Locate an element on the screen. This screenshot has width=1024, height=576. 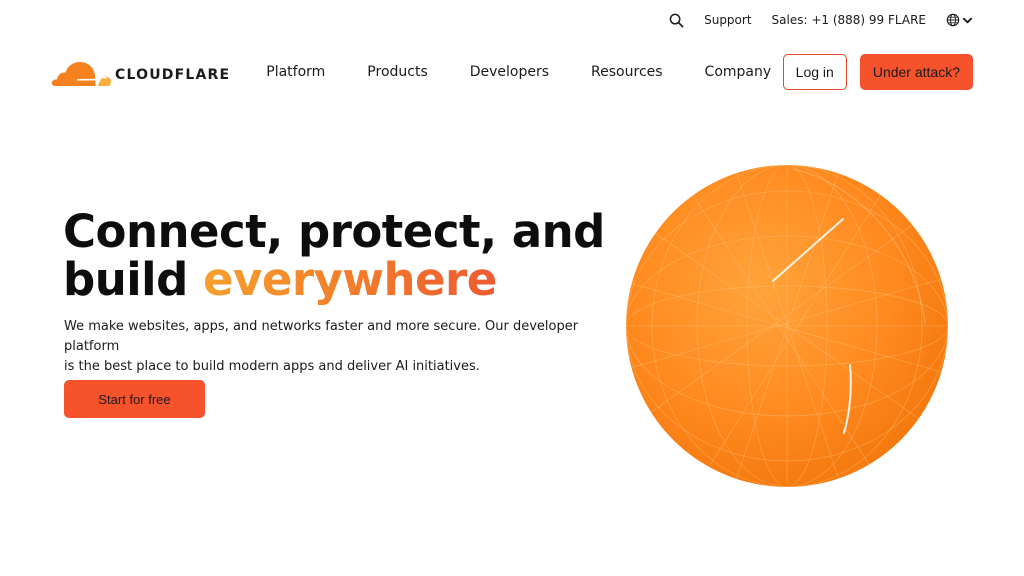
nav-item-products: Products is located at coordinates (397, 72).